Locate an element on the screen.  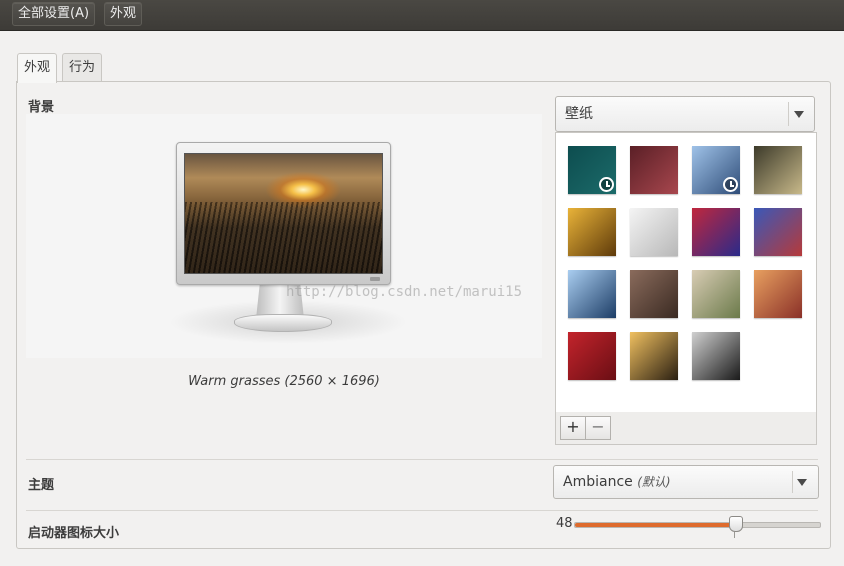
slider-handle is located at coordinates (735, 524).